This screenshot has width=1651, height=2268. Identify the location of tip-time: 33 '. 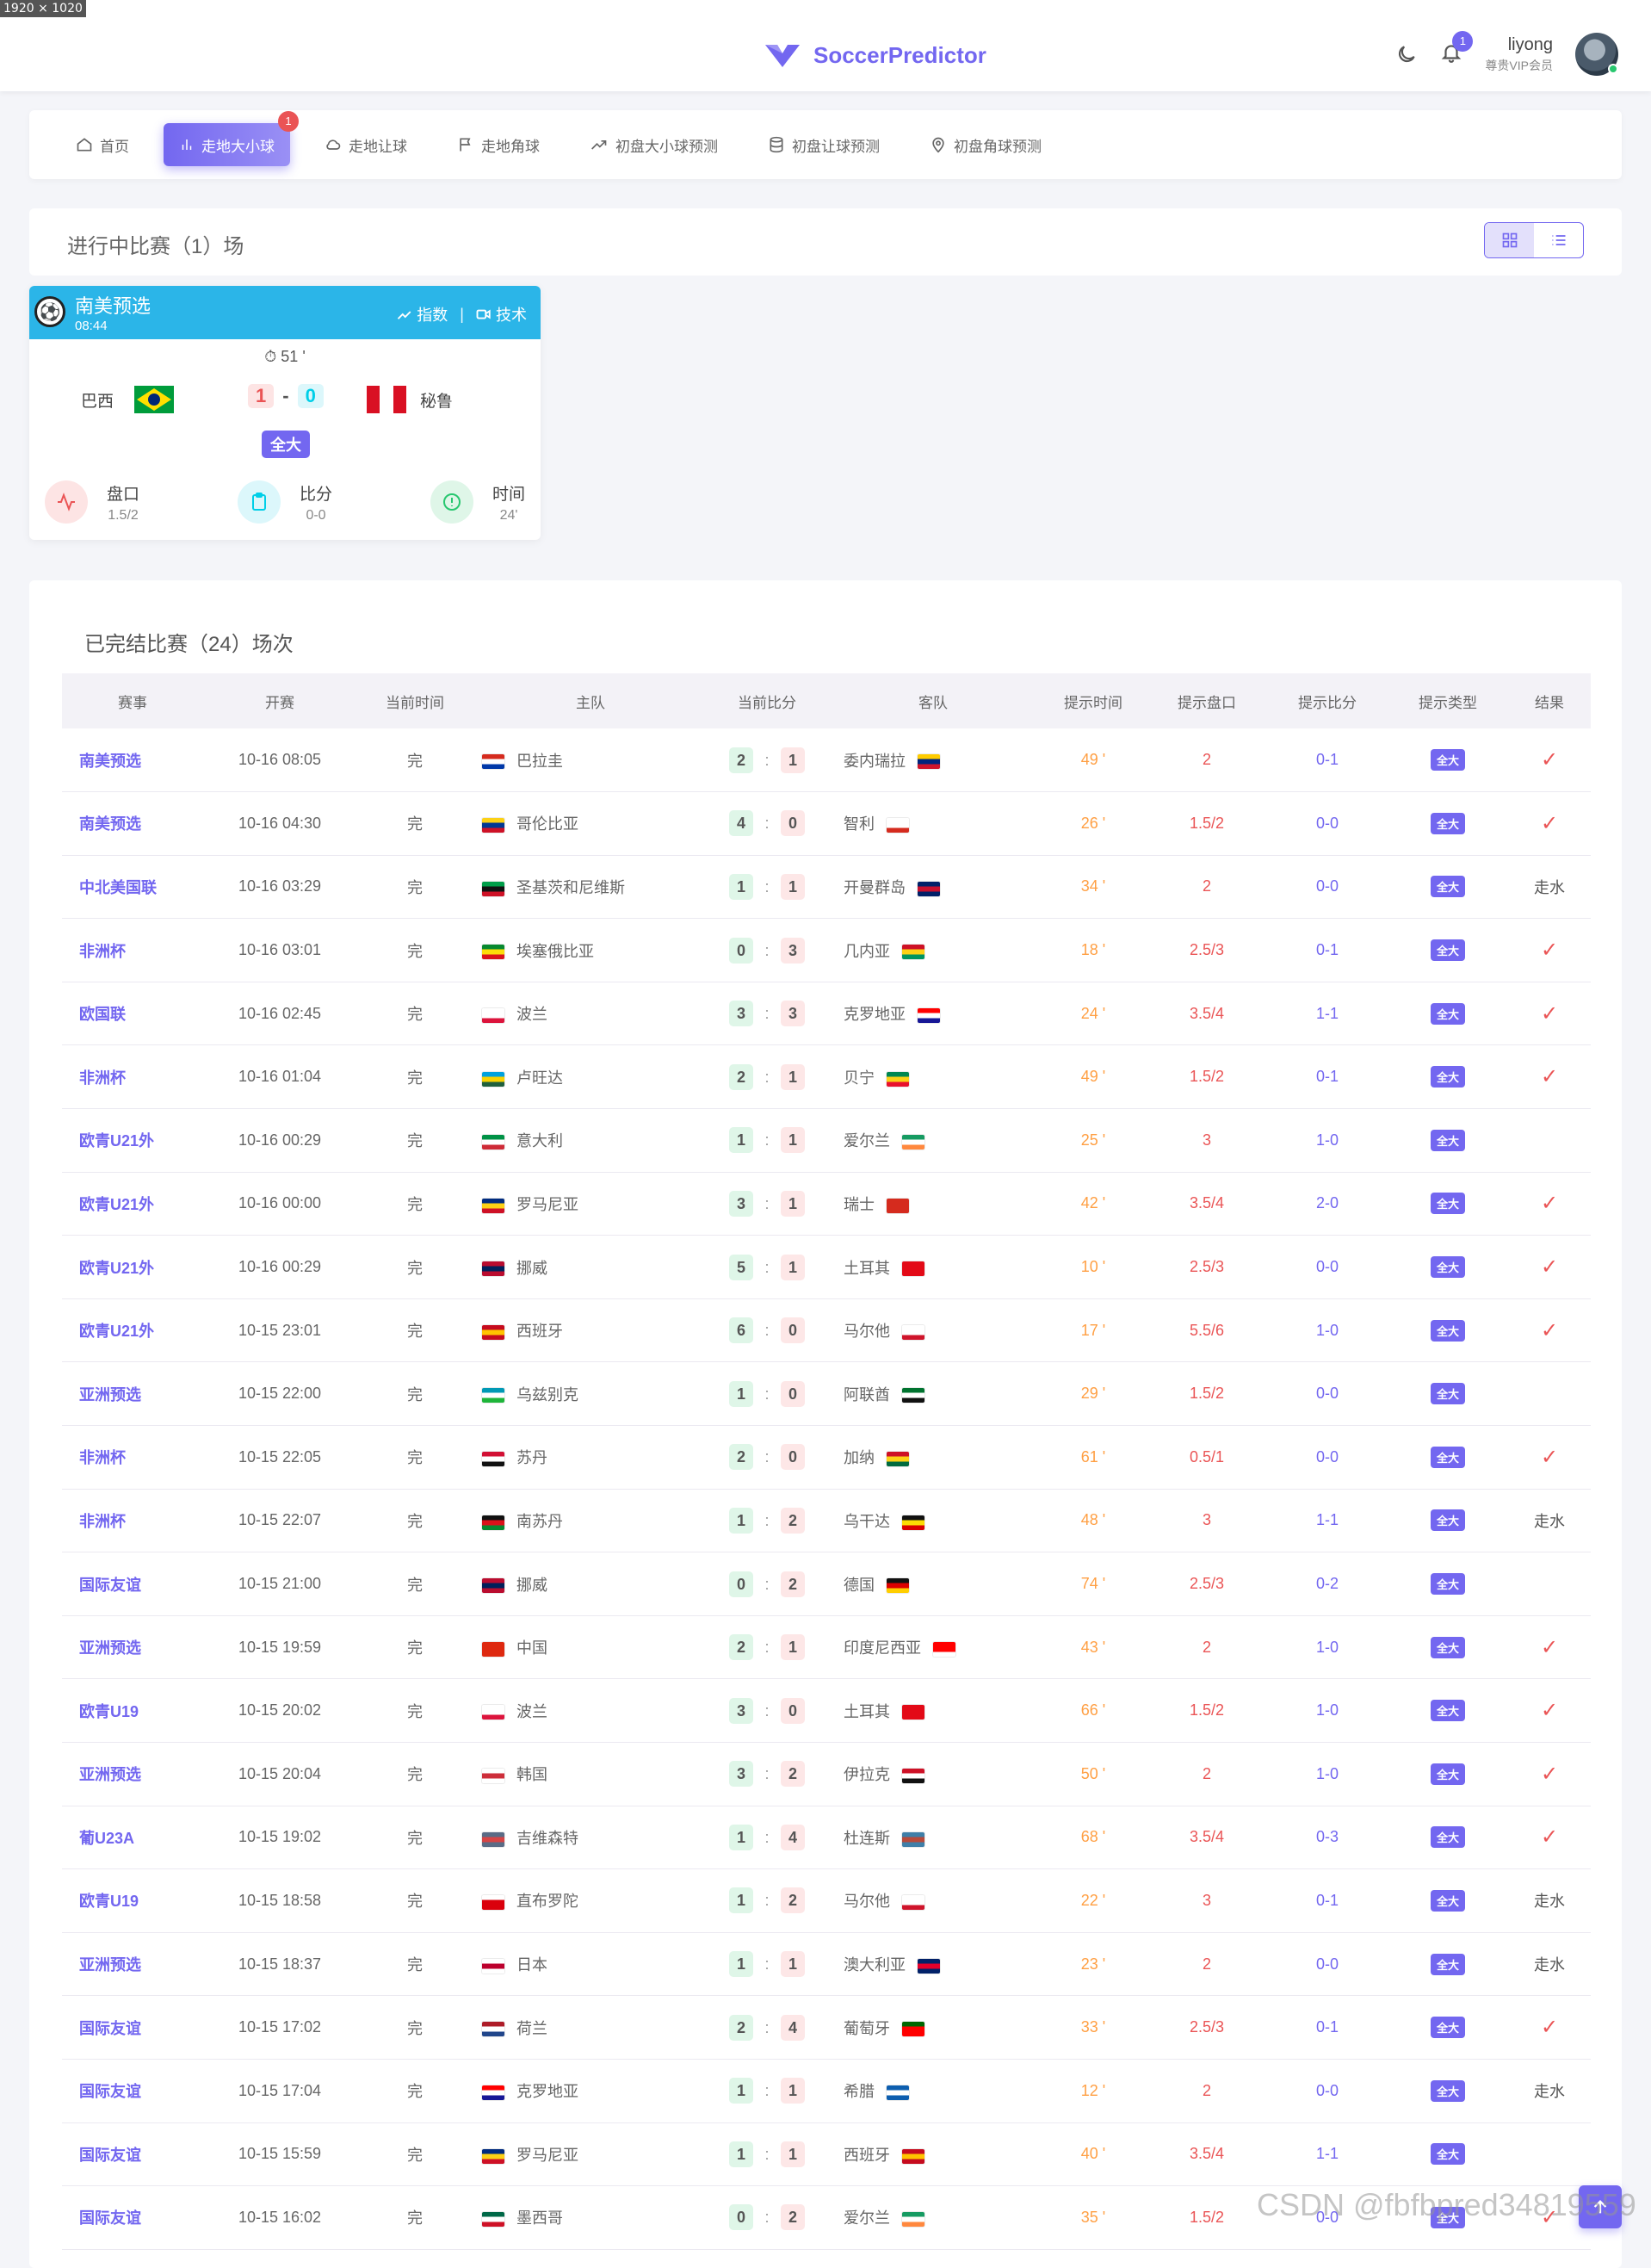
(1093, 2027).